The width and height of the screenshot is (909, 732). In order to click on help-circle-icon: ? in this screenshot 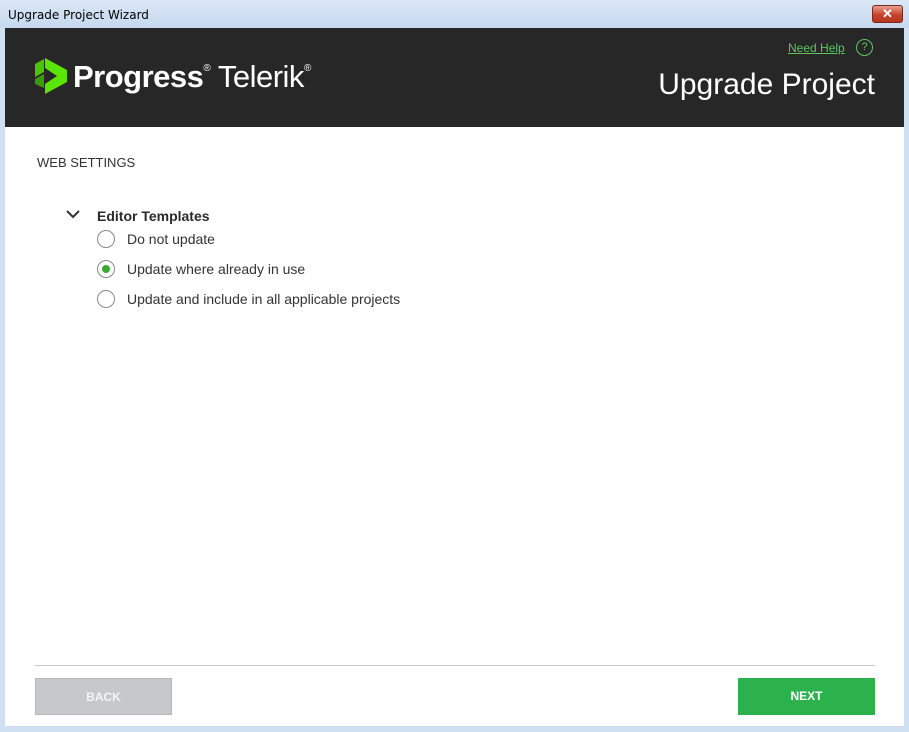, I will do `click(864, 47)`.